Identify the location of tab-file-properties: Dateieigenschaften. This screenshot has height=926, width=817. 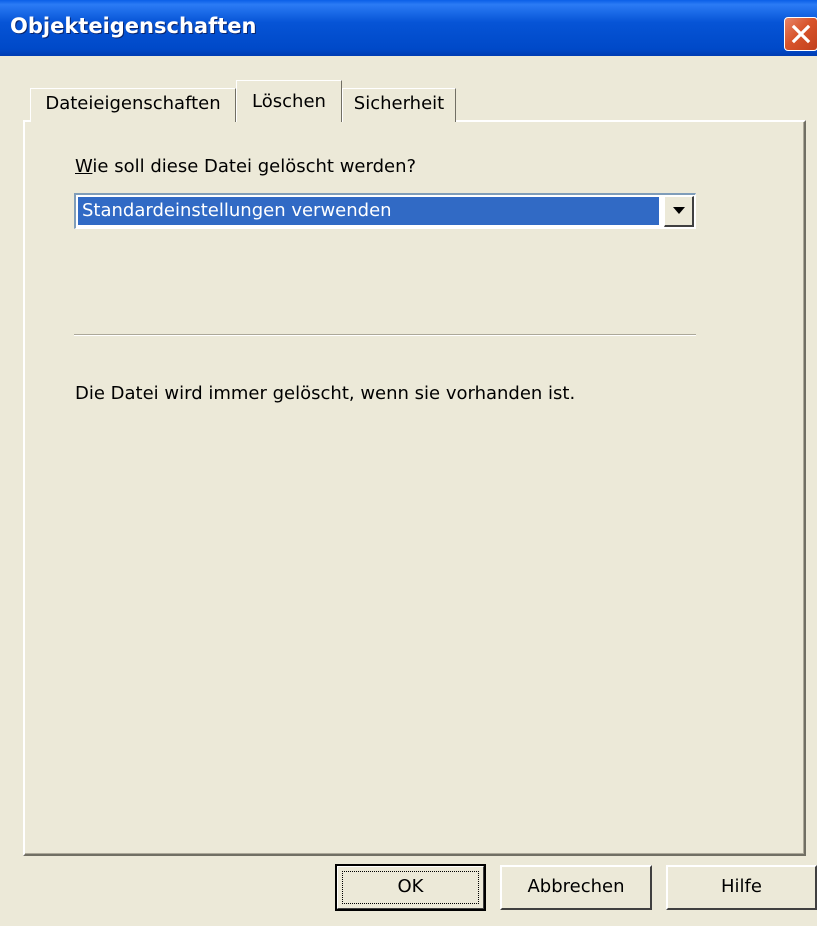
(133, 105).